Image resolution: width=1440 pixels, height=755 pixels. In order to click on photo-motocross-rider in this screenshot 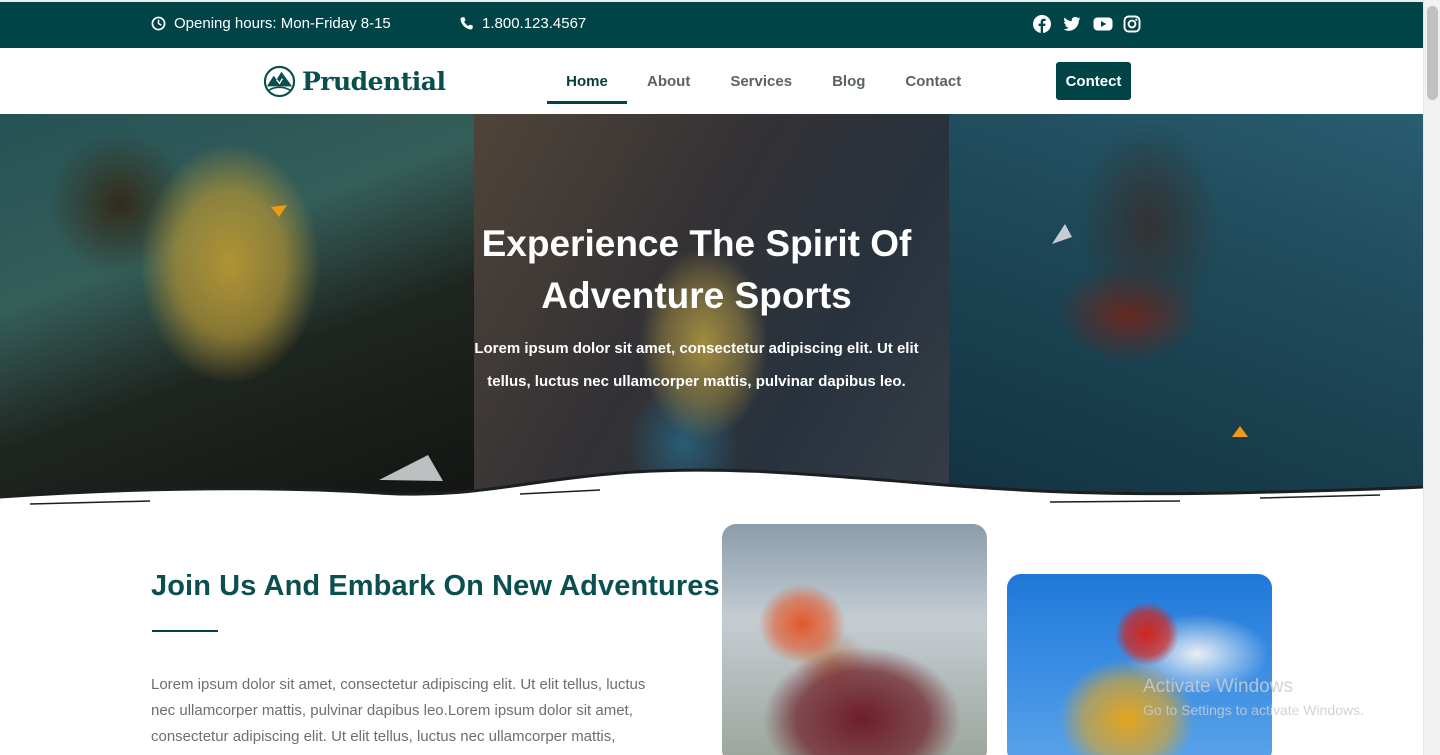, I will do `click(1139, 664)`.